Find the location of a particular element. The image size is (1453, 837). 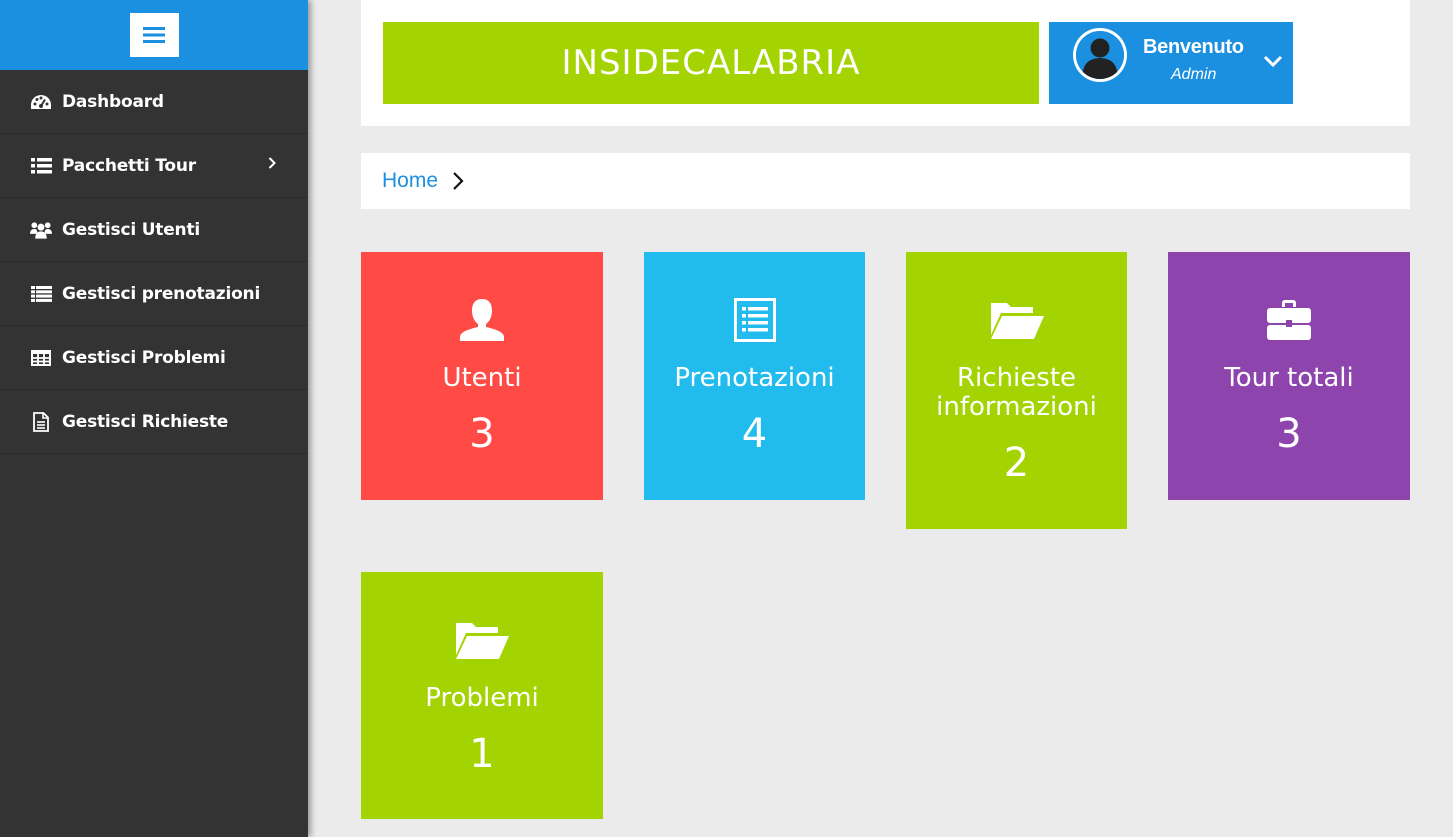

document-icon is located at coordinates (41, 421).